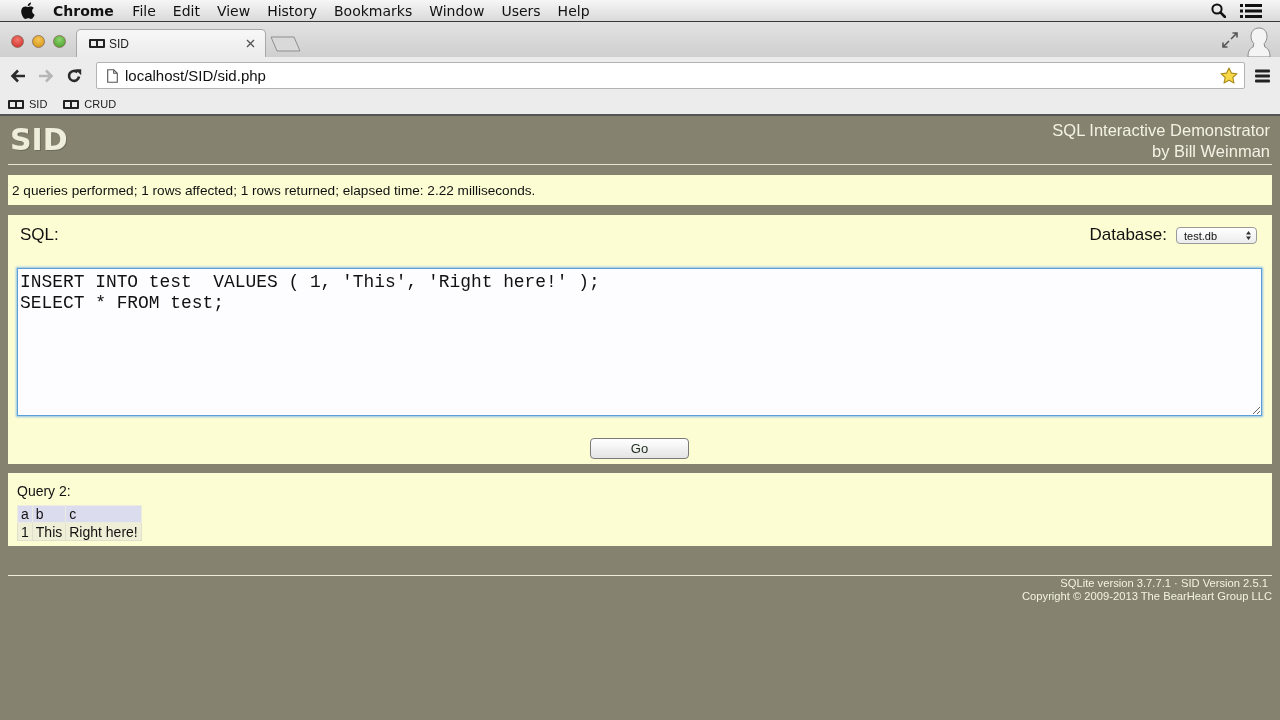  I want to click on footer-text: Copyright © 2009-2013 The BearHeart Group LLC, so click(1147, 596).